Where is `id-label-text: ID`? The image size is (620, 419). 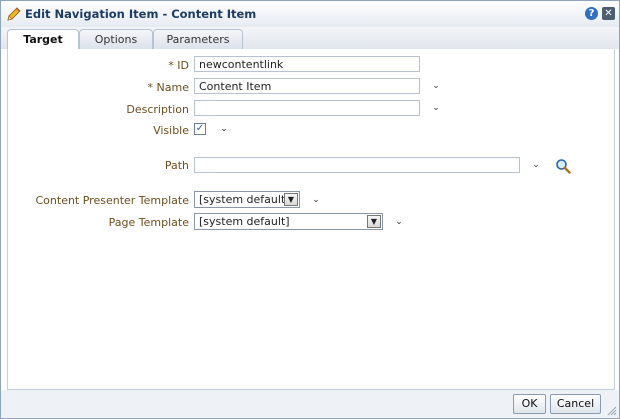
id-label-text: ID is located at coordinates (183, 65).